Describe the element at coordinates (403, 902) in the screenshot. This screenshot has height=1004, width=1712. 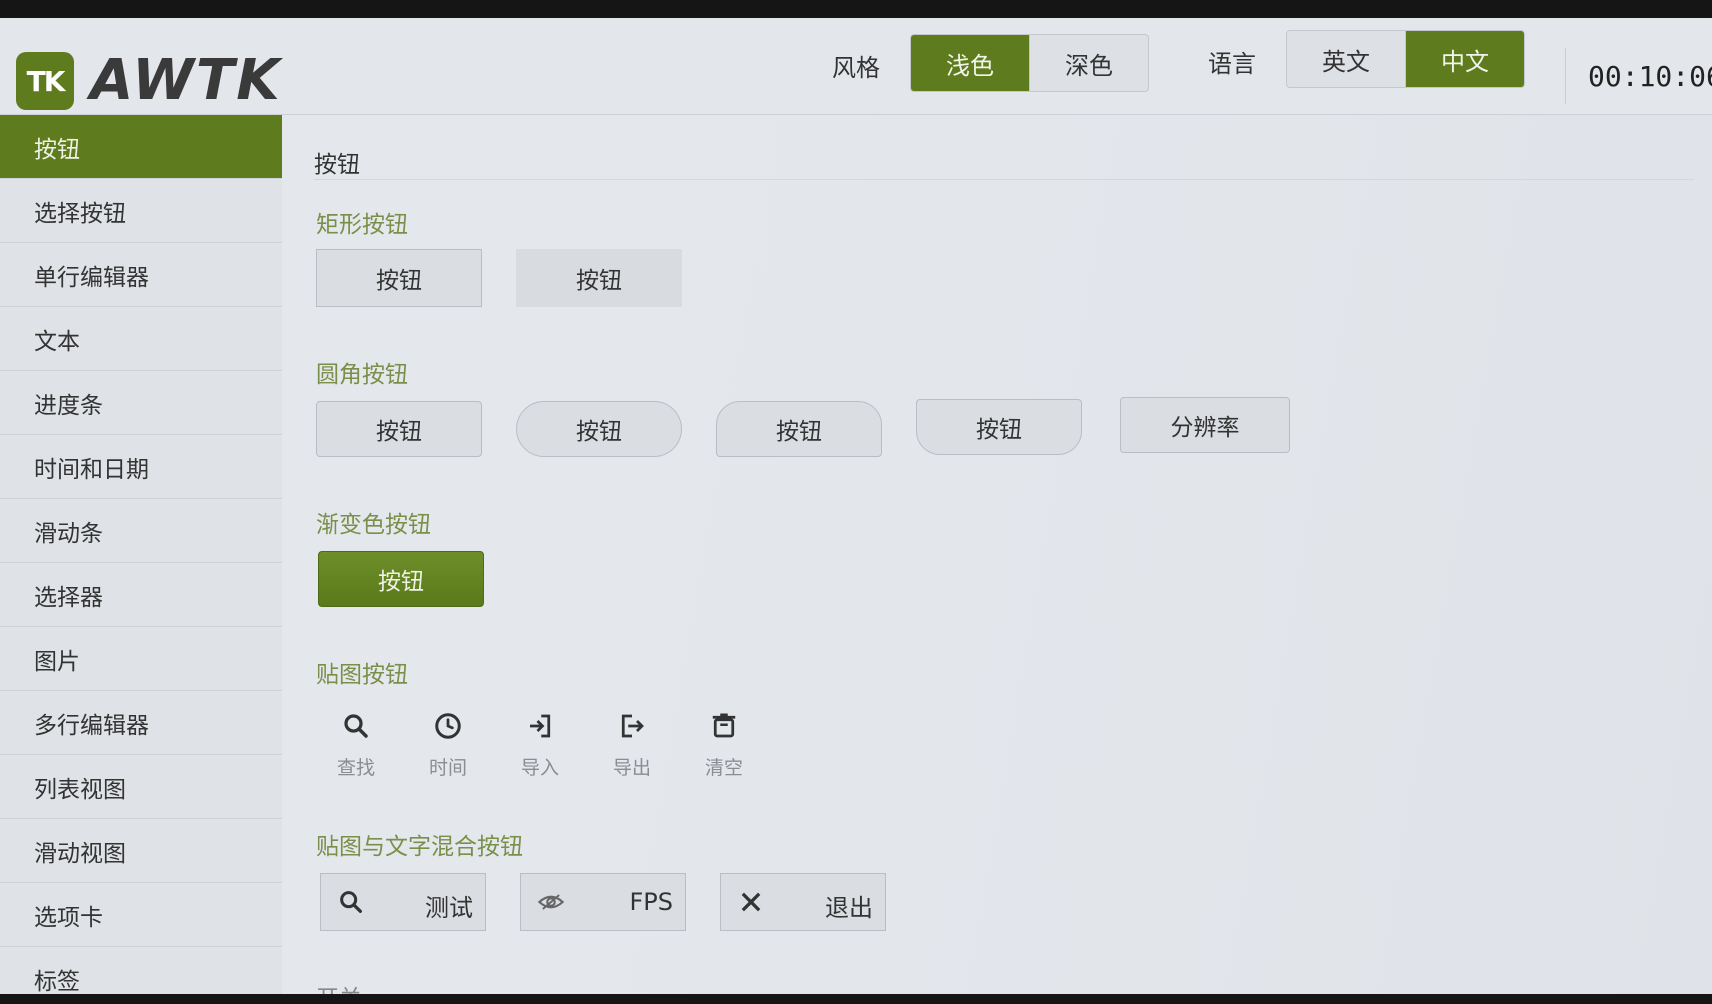
I see `test-button: 测试` at that location.